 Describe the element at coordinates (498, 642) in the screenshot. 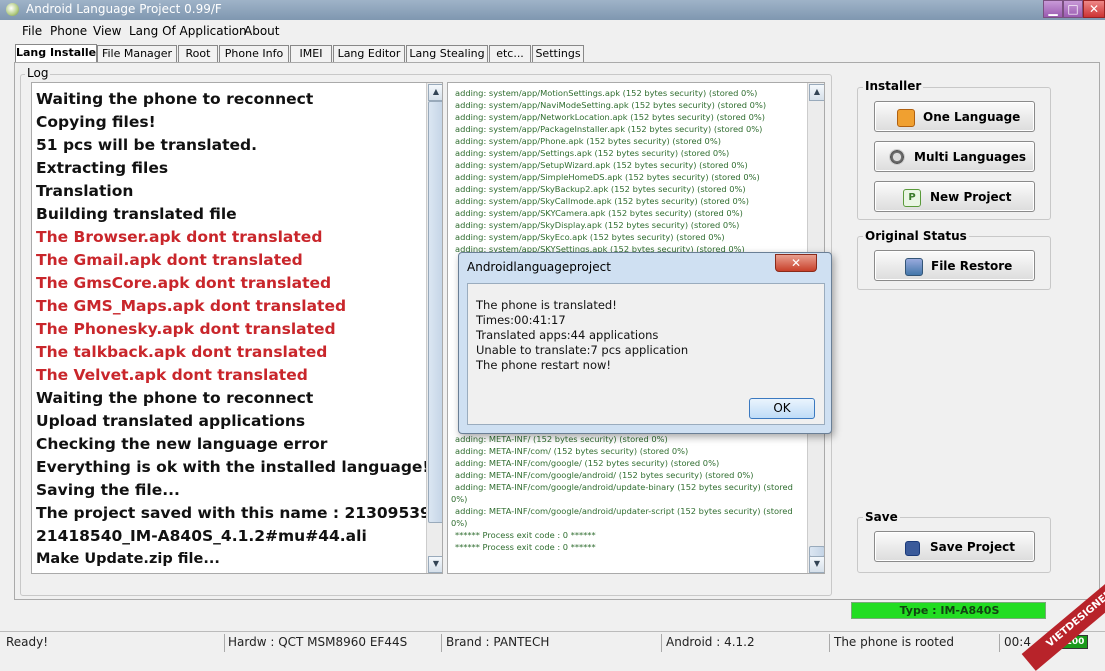

I see `status-brand: Brand : PANTECH` at that location.